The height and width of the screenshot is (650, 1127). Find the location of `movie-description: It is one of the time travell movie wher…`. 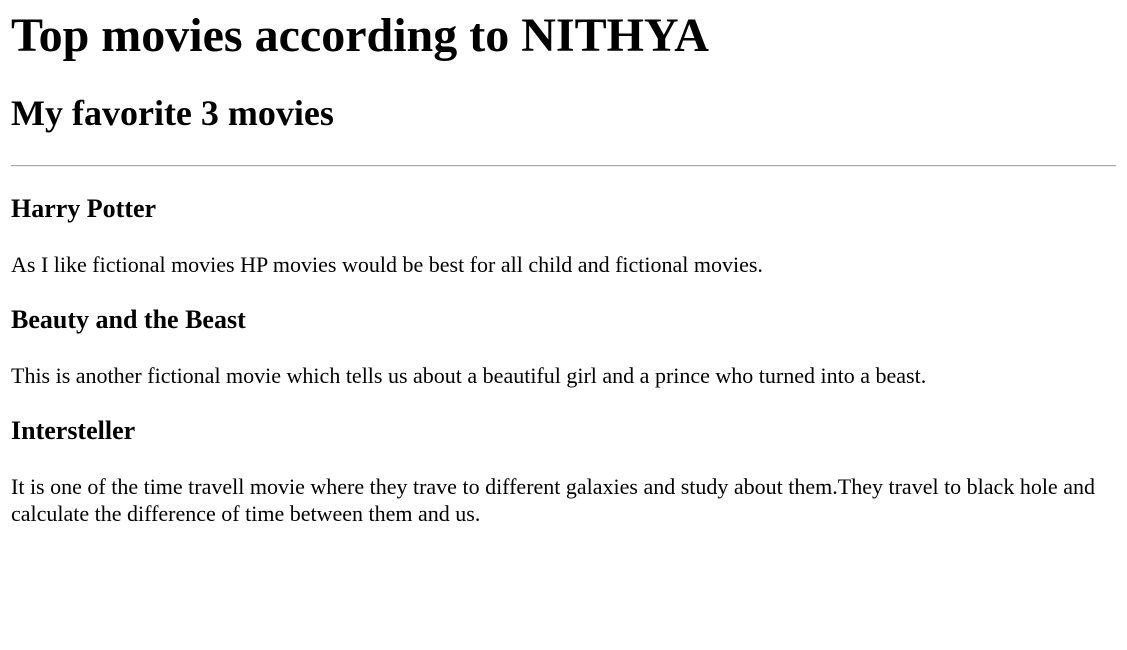

movie-description: It is one of the time travell movie wher… is located at coordinates (553, 500).